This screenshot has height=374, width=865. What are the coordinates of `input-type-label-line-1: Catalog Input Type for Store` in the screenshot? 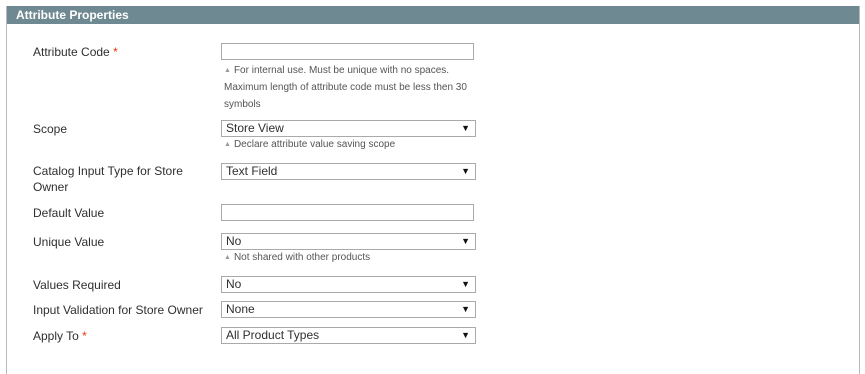 It's located at (108, 171).